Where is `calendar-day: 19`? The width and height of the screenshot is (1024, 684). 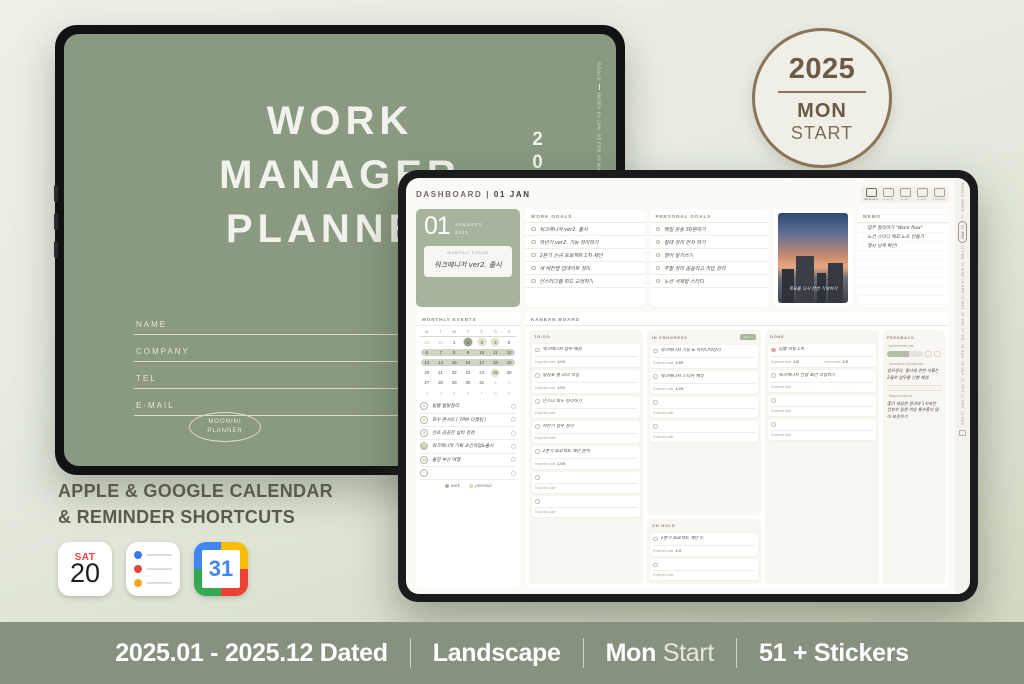 calendar-day: 19 is located at coordinates (509, 362).